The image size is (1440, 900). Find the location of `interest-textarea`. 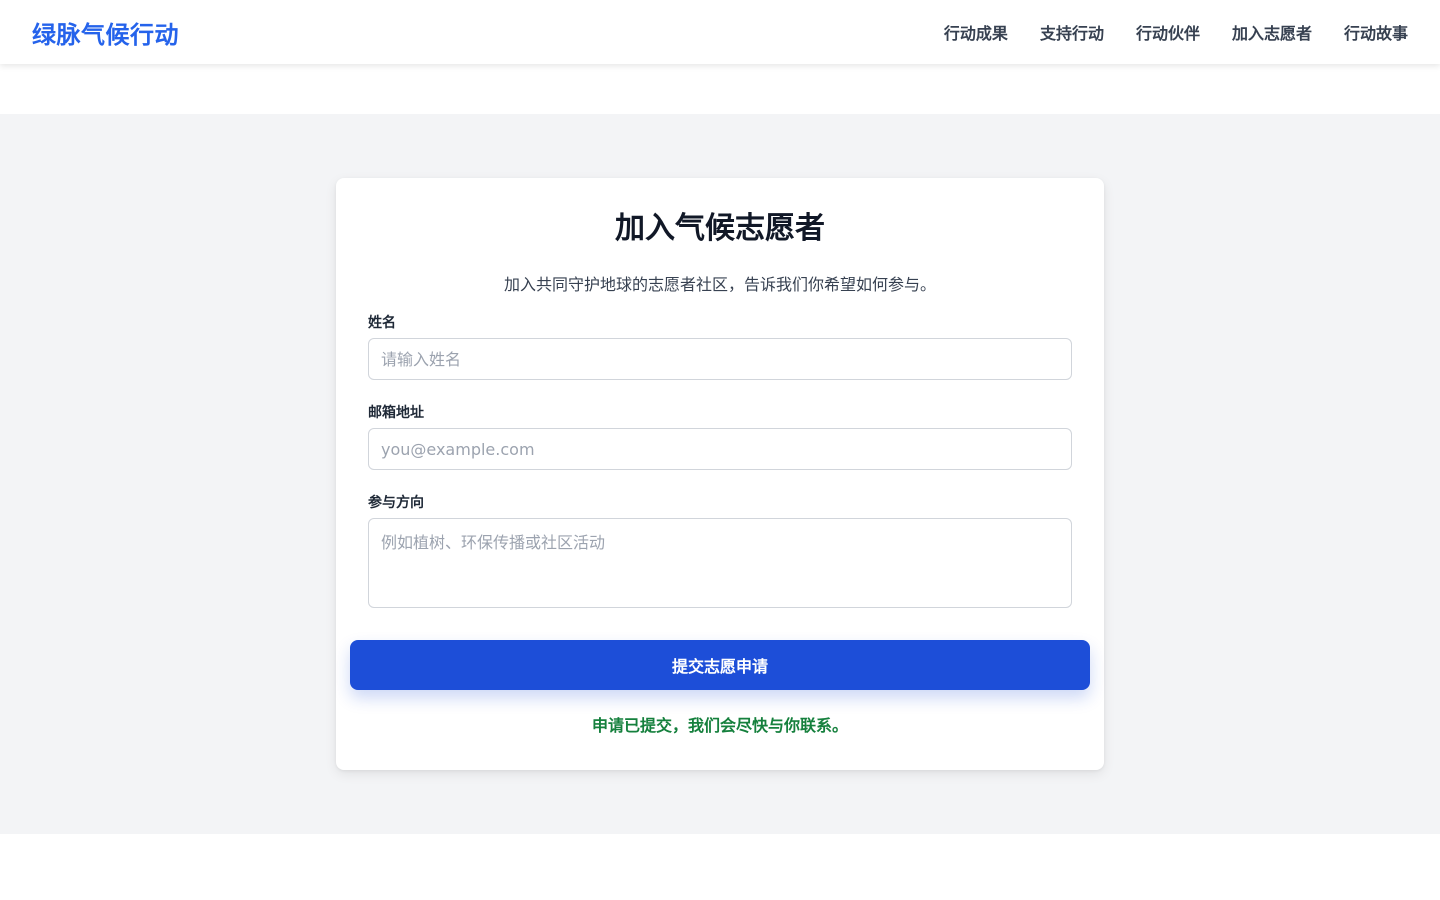

interest-textarea is located at coordinates (720, 563).